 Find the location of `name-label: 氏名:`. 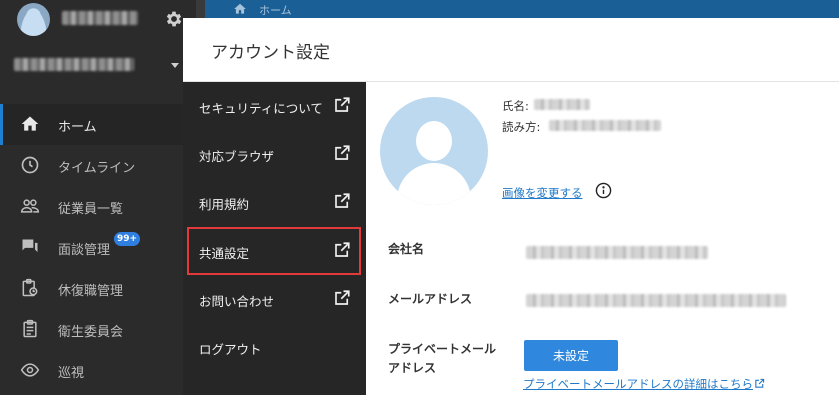

name-label: 氏名: is located at coordinates (515, 106).